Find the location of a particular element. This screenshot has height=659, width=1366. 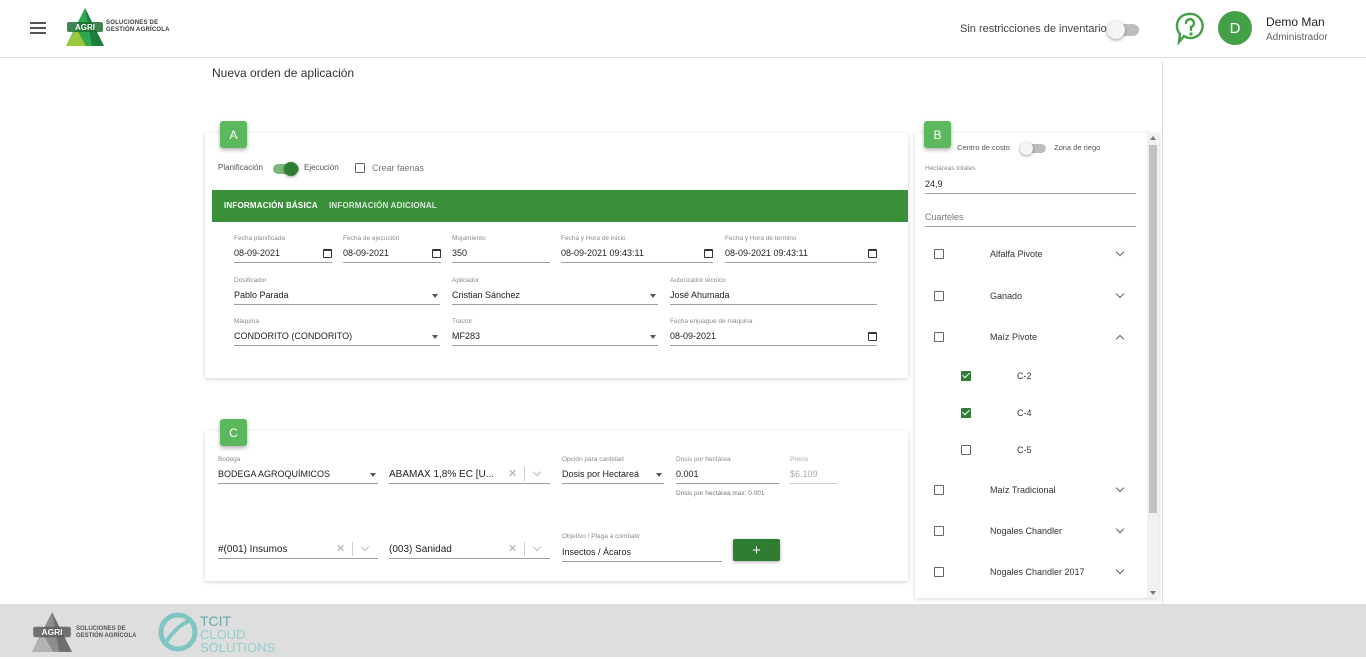

machine-select: CONDORITO (CONDORITO) is located at coordinates (337, 337).